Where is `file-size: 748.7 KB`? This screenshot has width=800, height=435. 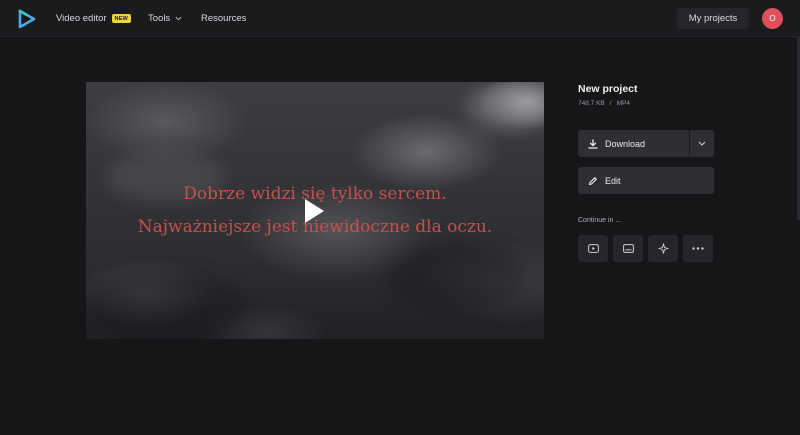
file-size: 748.7 KB is located at coordinates (591, 103).